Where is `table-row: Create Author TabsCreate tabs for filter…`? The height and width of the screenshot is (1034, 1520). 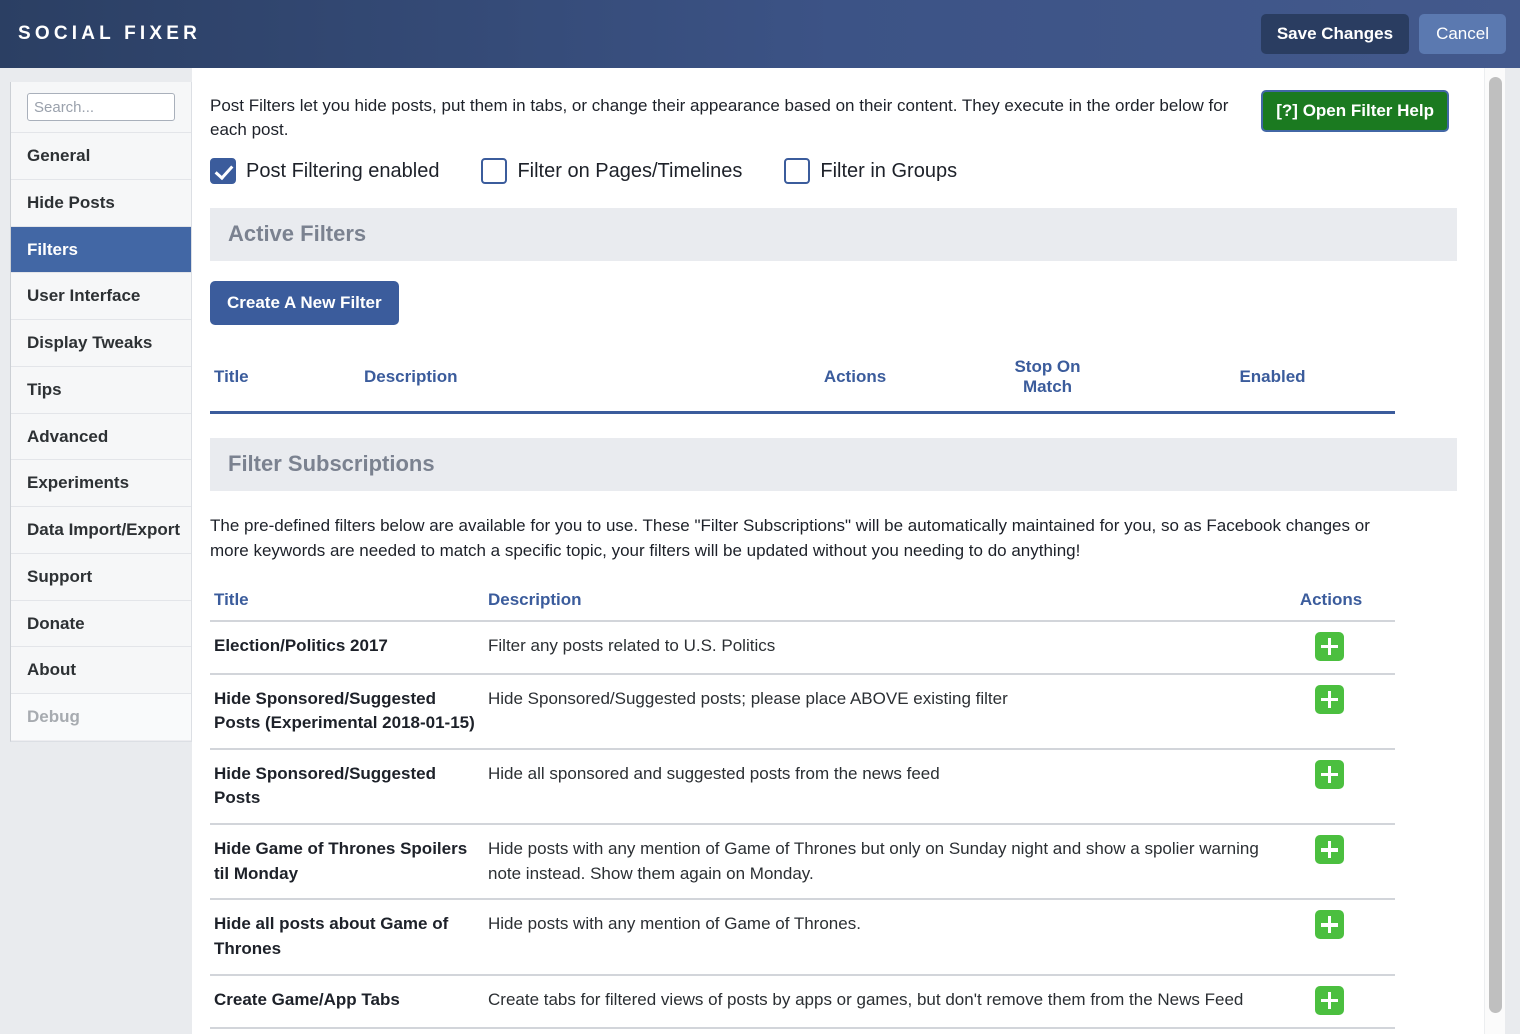
table-row: Create Author TabsCreate tabs for filter… is located at coordinates (802, 1030).